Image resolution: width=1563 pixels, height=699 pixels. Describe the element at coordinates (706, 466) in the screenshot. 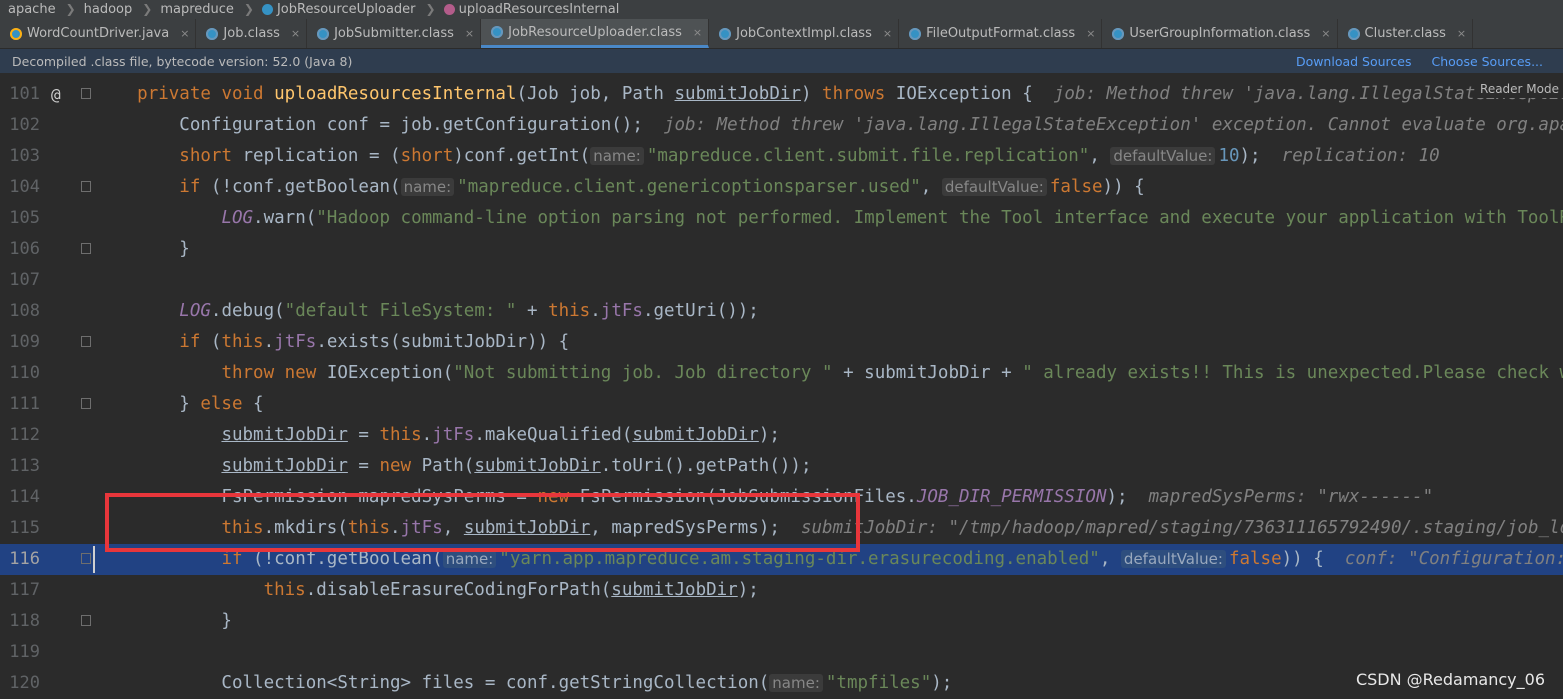

I see `code-token: .toUri().getPath());` at that location.